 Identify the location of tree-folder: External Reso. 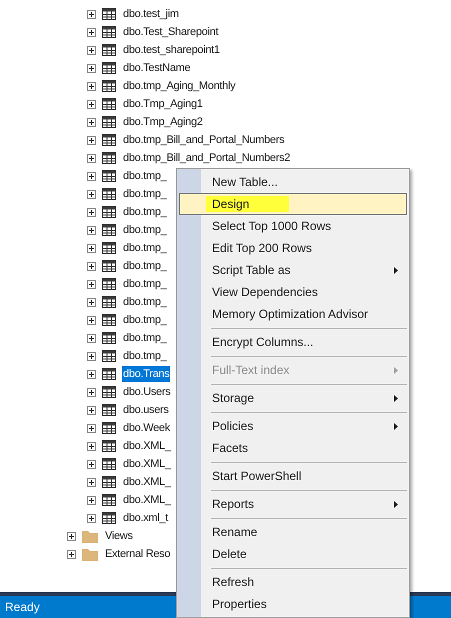
(138, 554).